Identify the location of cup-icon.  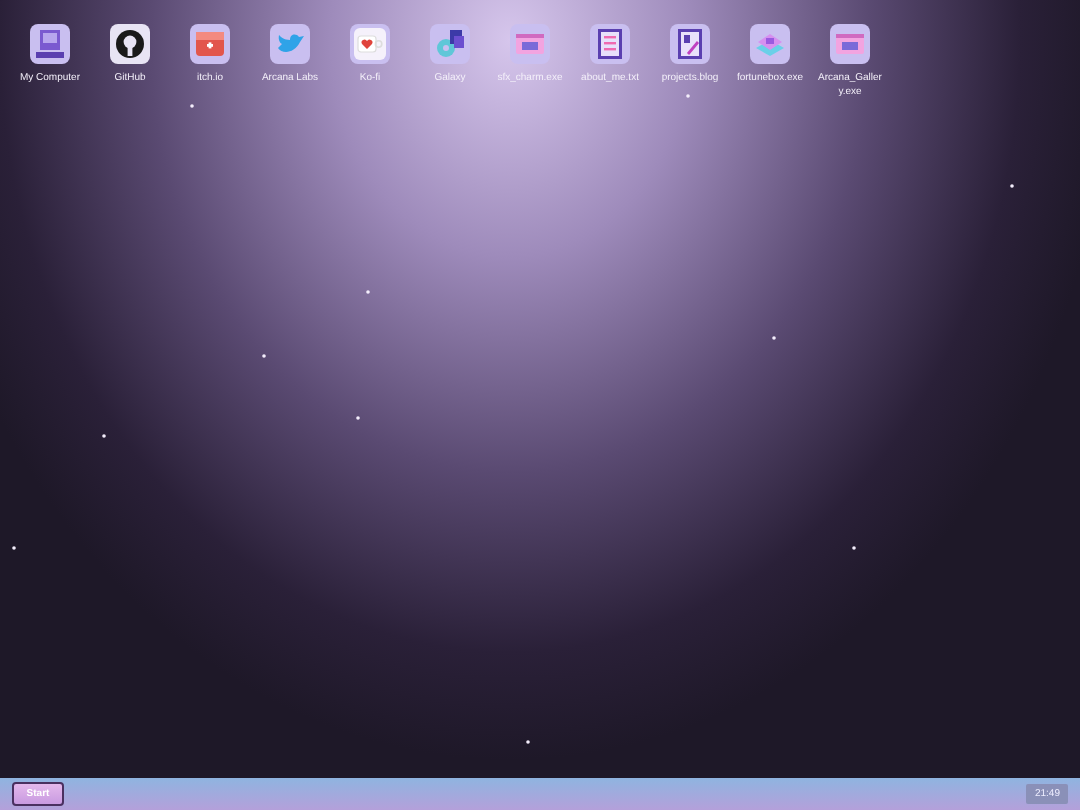
(370, 44).